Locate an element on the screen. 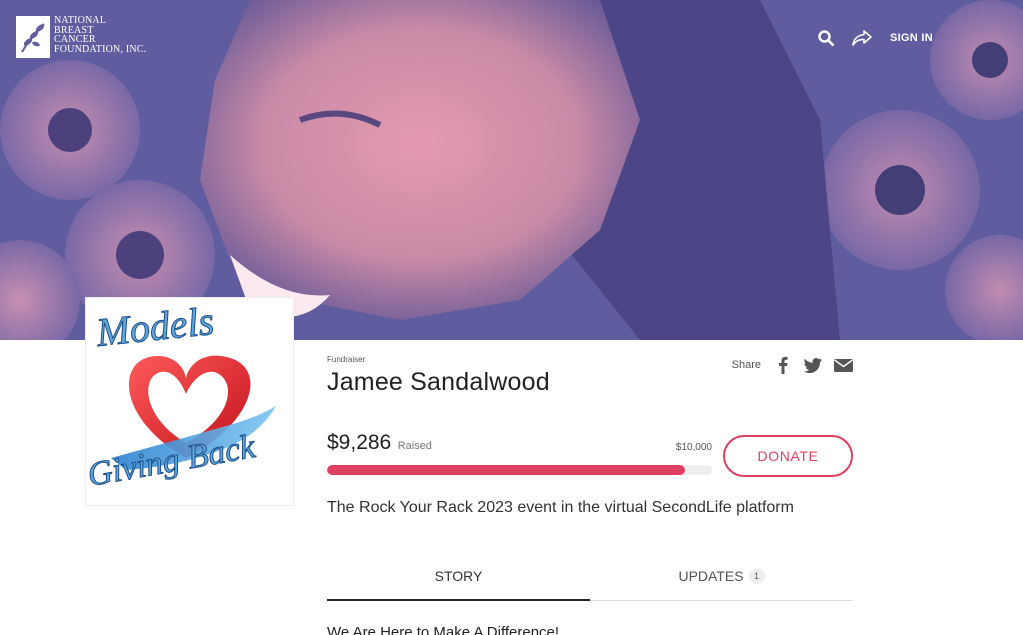  models-giving-back-logo: Models Giving Back is located at coordinates (181, 396).